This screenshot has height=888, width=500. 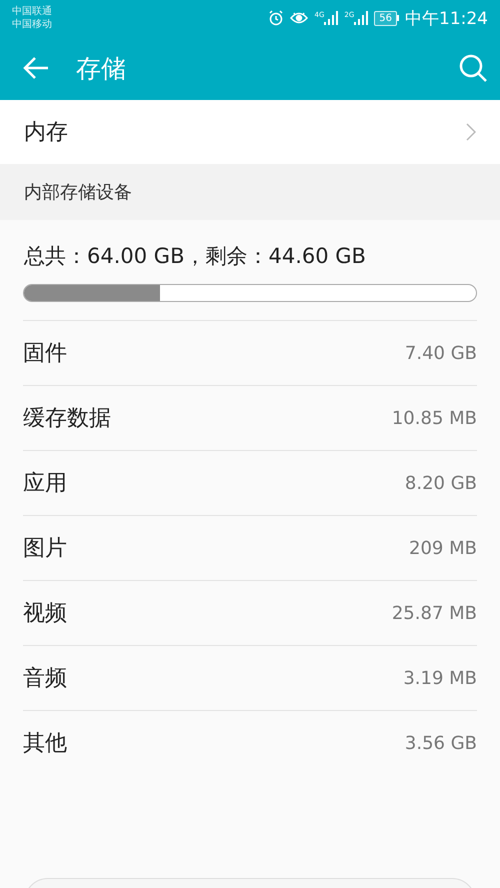 What do you see at coordinates (101, 68) in the screenshot?
I see `page-title: 存储` at bounding box center [101, 68].